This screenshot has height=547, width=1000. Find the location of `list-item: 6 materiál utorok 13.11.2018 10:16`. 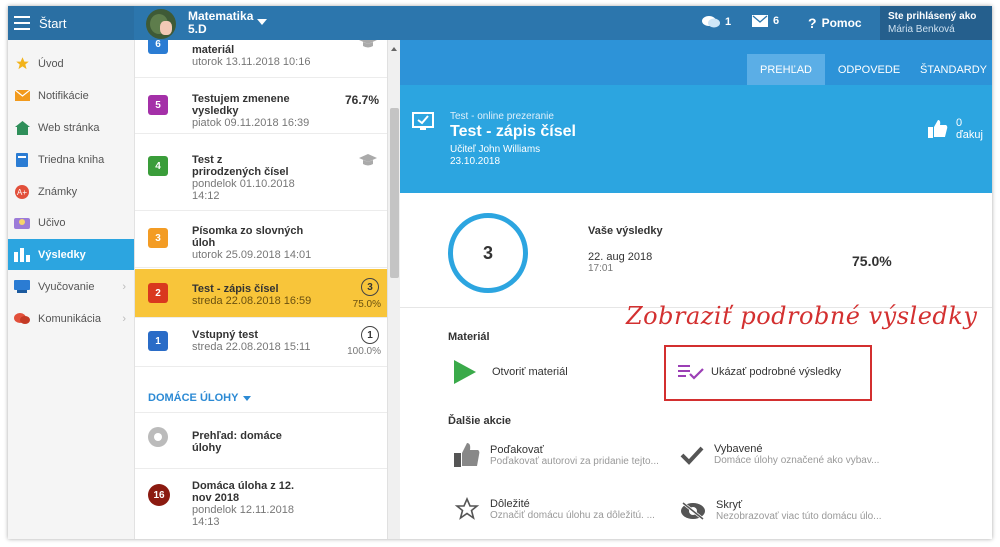

list-item: 6 materiál utorok 13.11.2018 10:16 is located at coordinates (261, 59).